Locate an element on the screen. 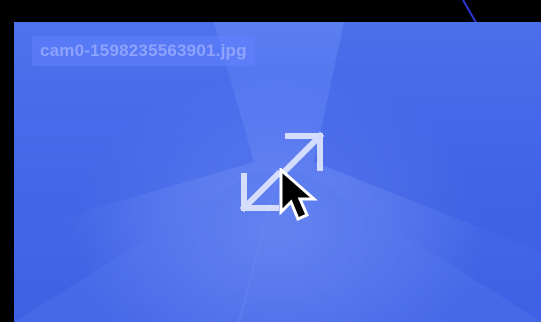 This screenshot has height=324, width=549. expand-icon is located at coordinates (282, 172).